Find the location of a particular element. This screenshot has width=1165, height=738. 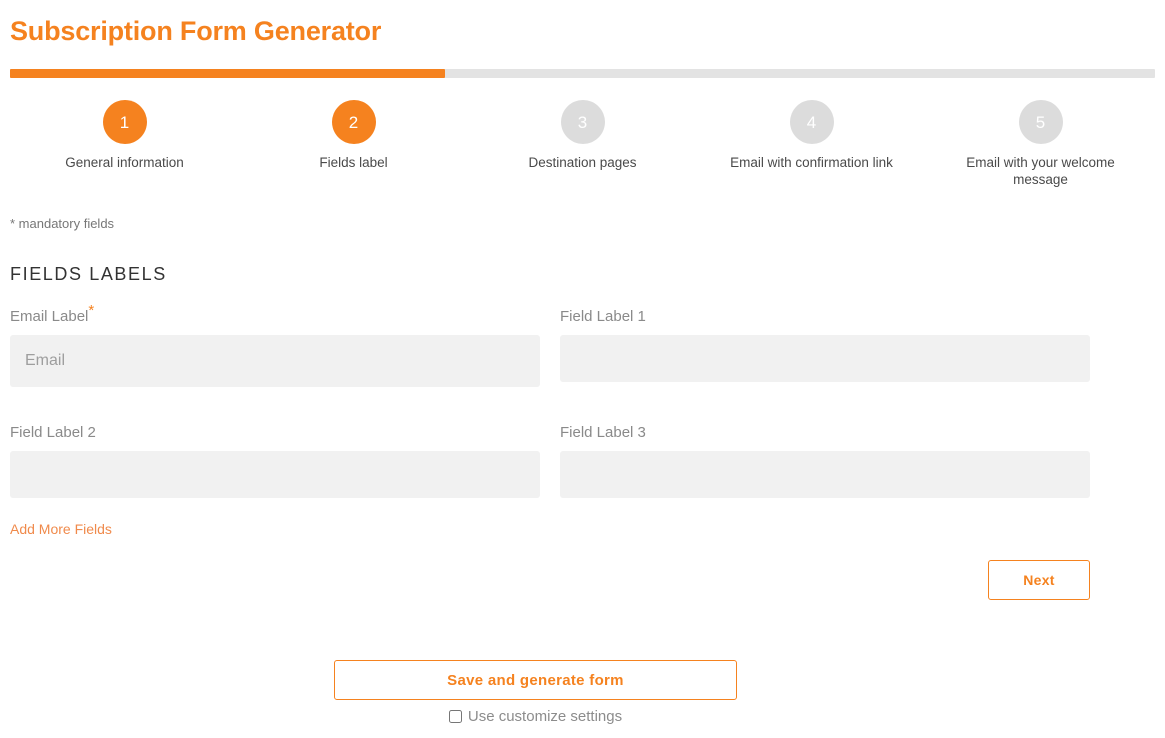

page-title: Subscription Form Generator is located at coordinates (196, 31).